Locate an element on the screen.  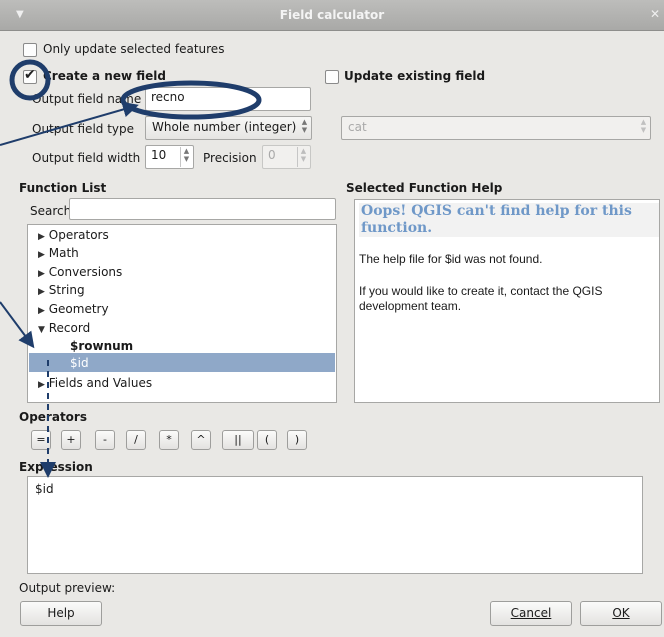
annotation-circle-checkbox is located at coordinates (30, 80).